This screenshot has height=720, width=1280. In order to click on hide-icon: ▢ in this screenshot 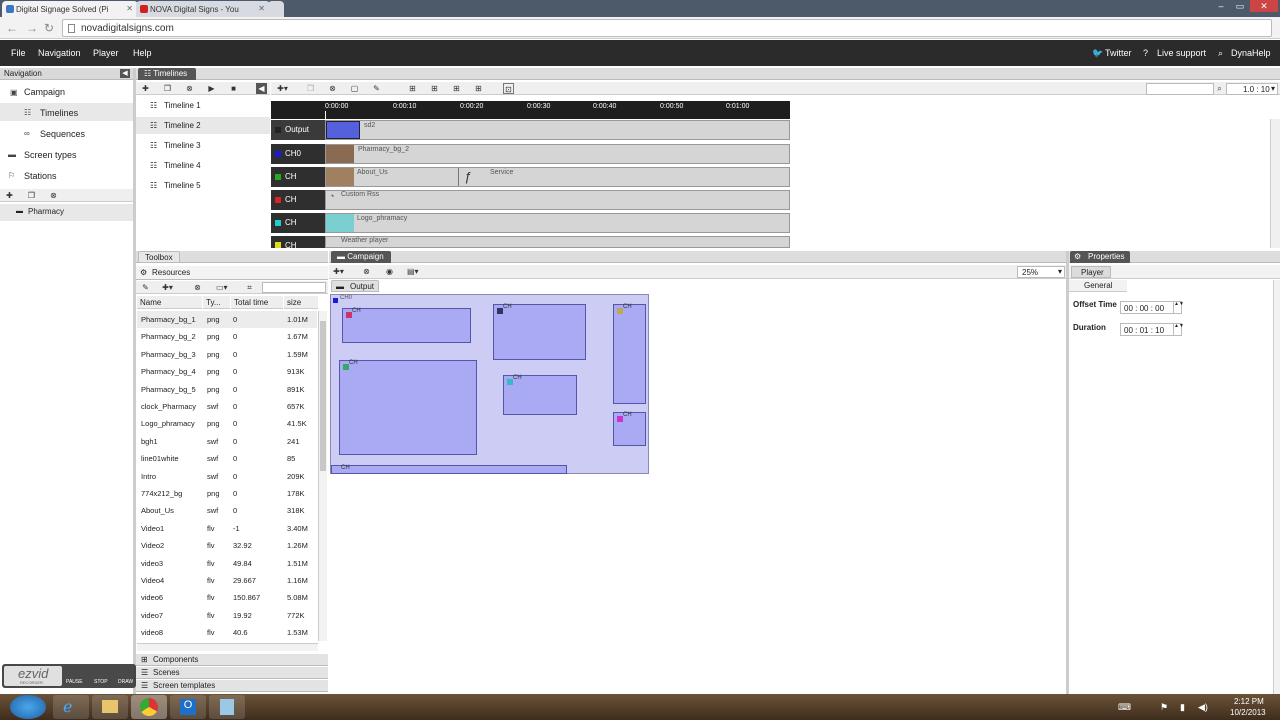, I will do `click(354, 88)`.